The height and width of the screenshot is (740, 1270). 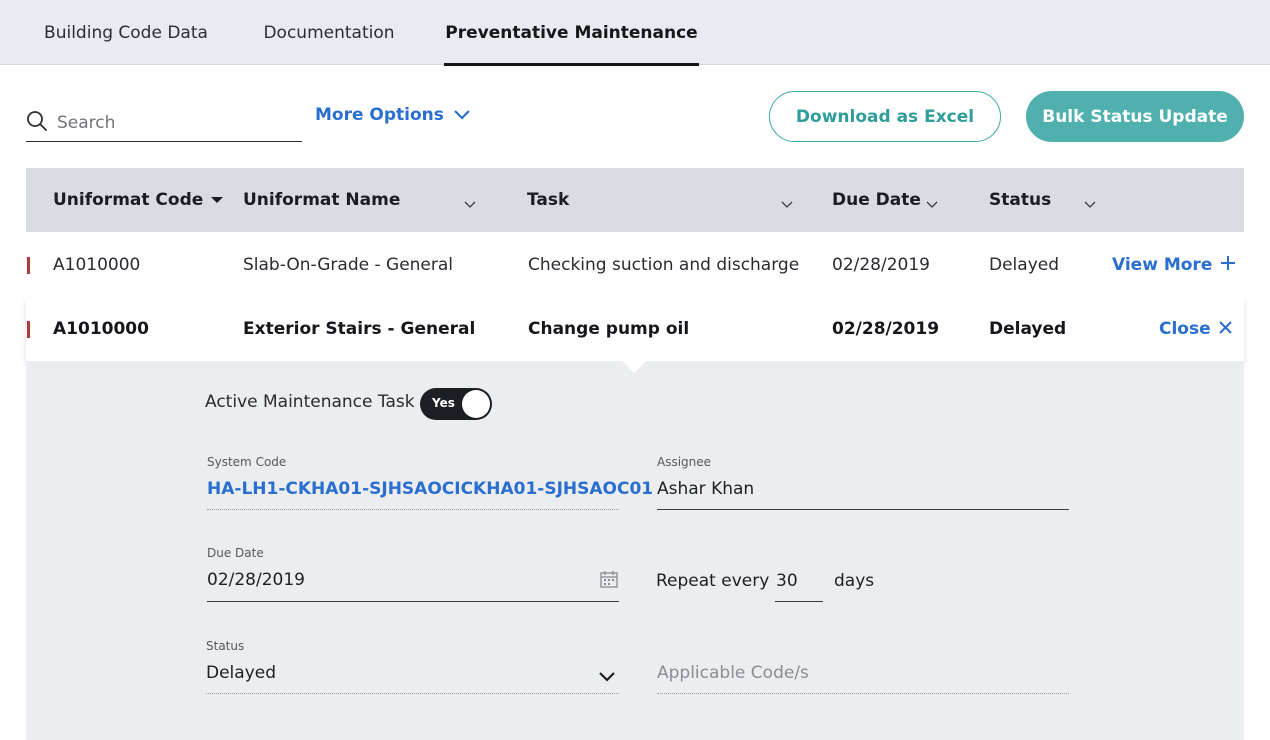 I want to click on view-more-button: View More, so click(x=1174, y=265).